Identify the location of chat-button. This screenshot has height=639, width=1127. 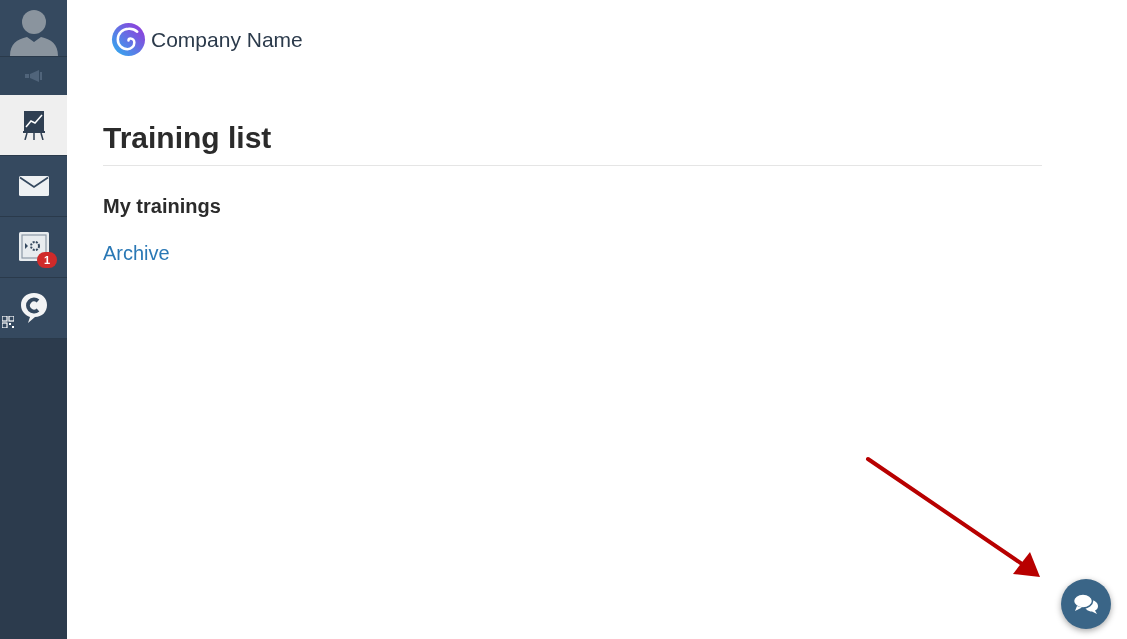
(1086, 604).